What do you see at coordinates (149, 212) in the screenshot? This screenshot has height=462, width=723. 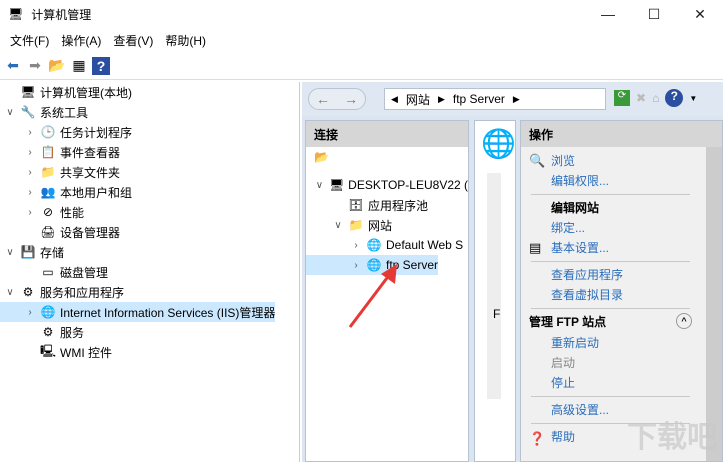 I see `tree-node: › ⊘ 性能` at bounding box center [149, 212].